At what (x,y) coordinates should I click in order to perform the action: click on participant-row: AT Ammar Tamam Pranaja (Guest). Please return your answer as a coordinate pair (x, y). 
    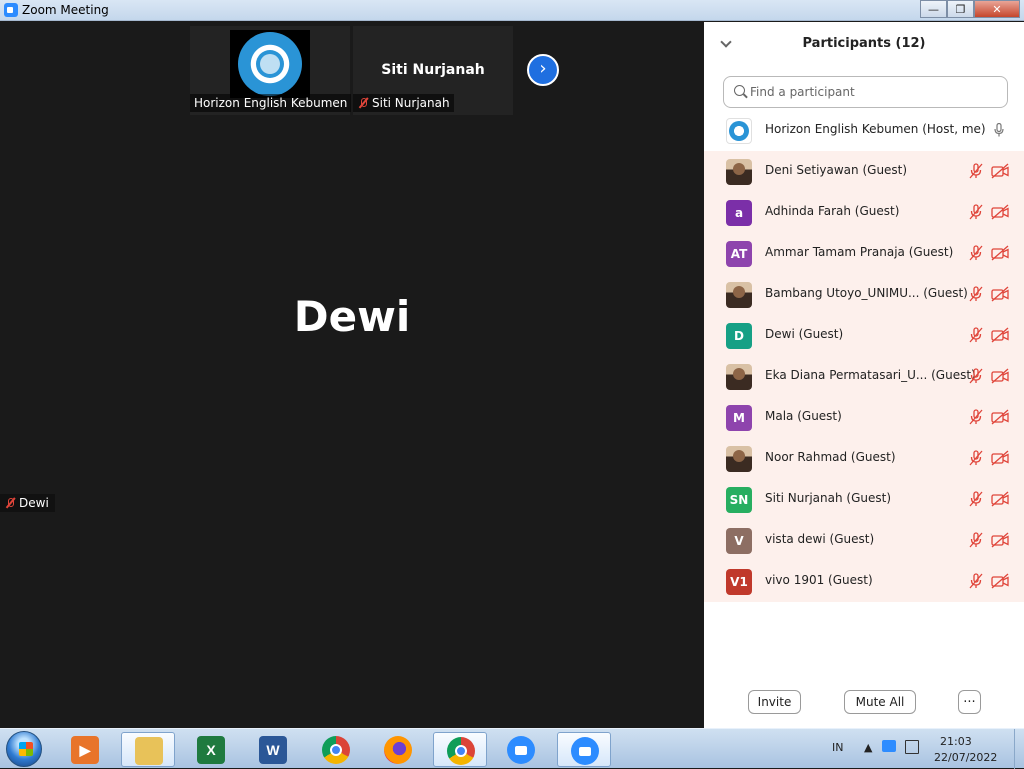
    Looking at the image, I should click on (864, 253).